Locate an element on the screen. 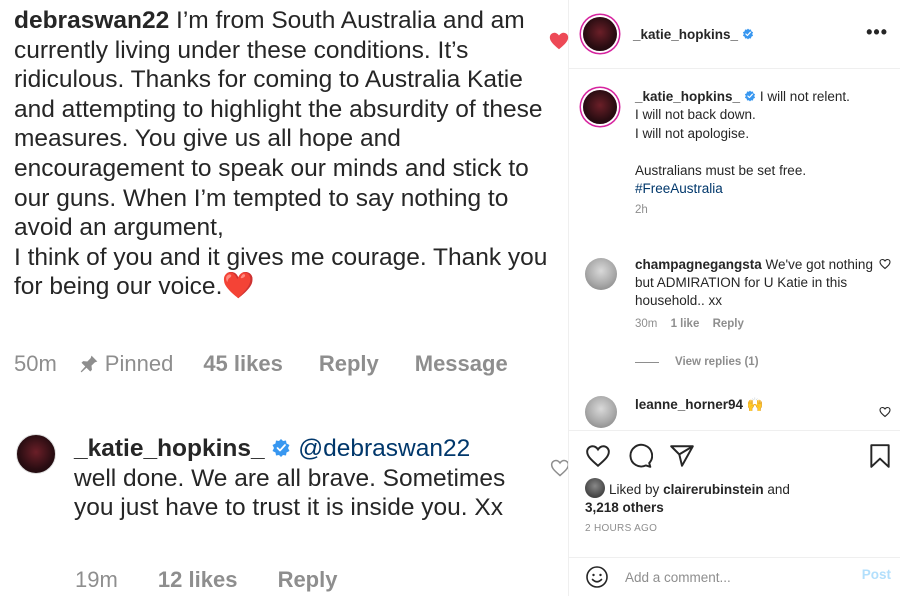 The height and width of the screenshot is (596, 900). comment-meta: 50m Pinned 45 likes Reply Message is located at coordinates (261, 364).